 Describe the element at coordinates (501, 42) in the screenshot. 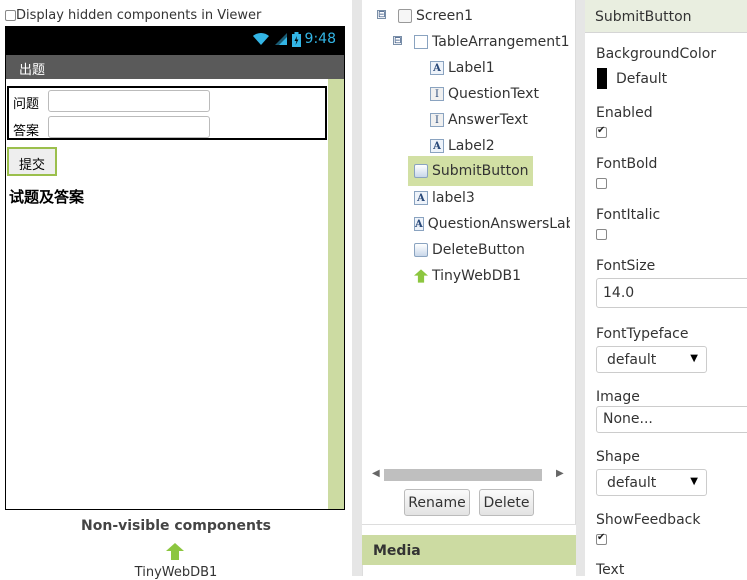

I see `tree-item-label: TableArrangement1` at that location.